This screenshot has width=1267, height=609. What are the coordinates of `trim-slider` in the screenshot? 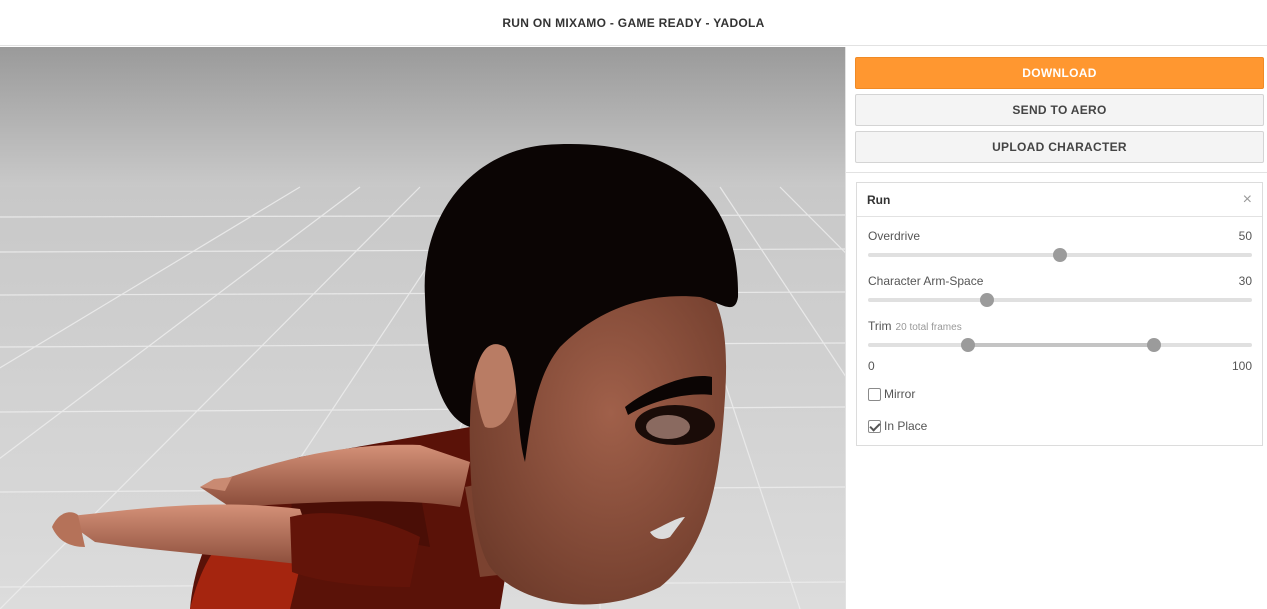 It's located at (1060, 345).